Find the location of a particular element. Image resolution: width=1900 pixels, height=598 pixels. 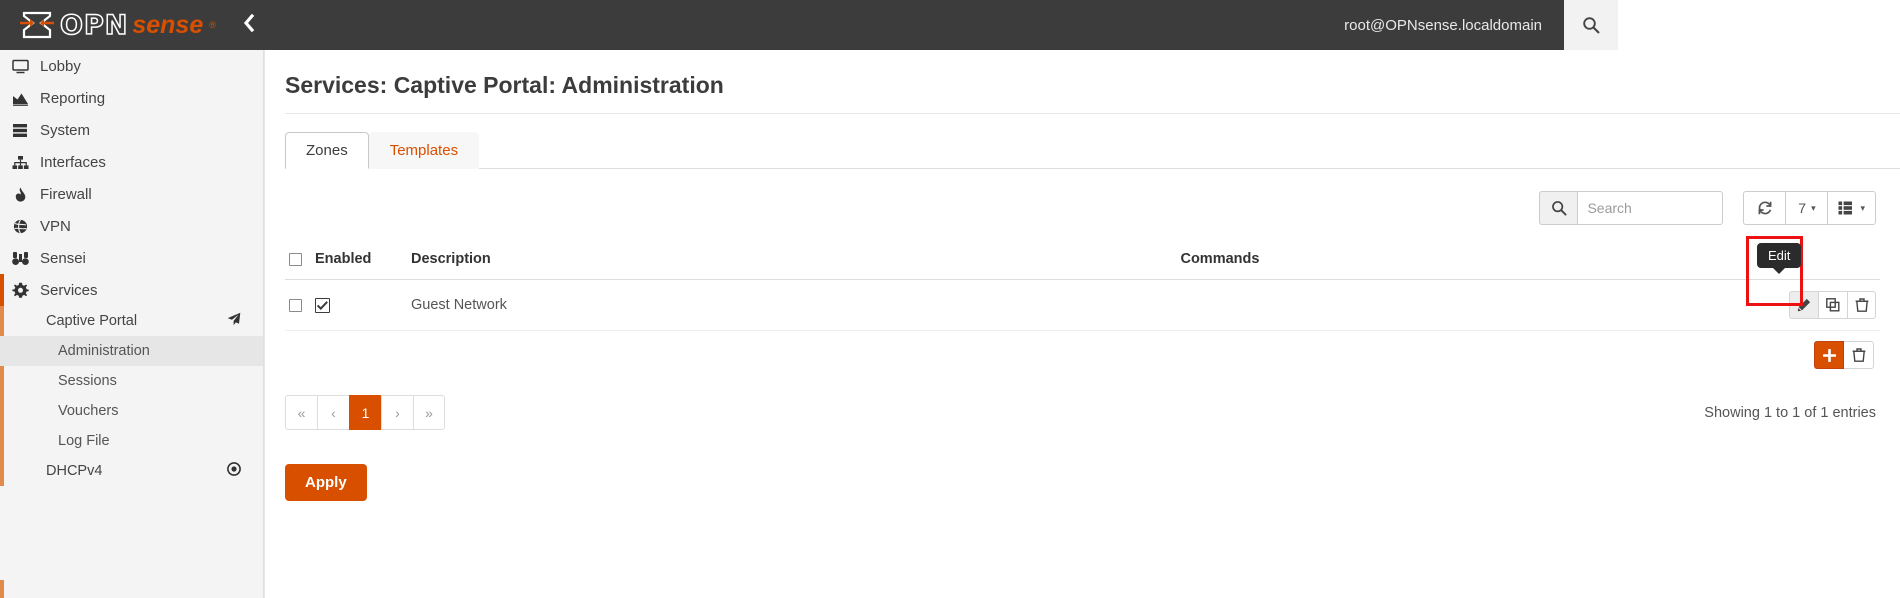

delete-button is located at coordinates (1861, 305).